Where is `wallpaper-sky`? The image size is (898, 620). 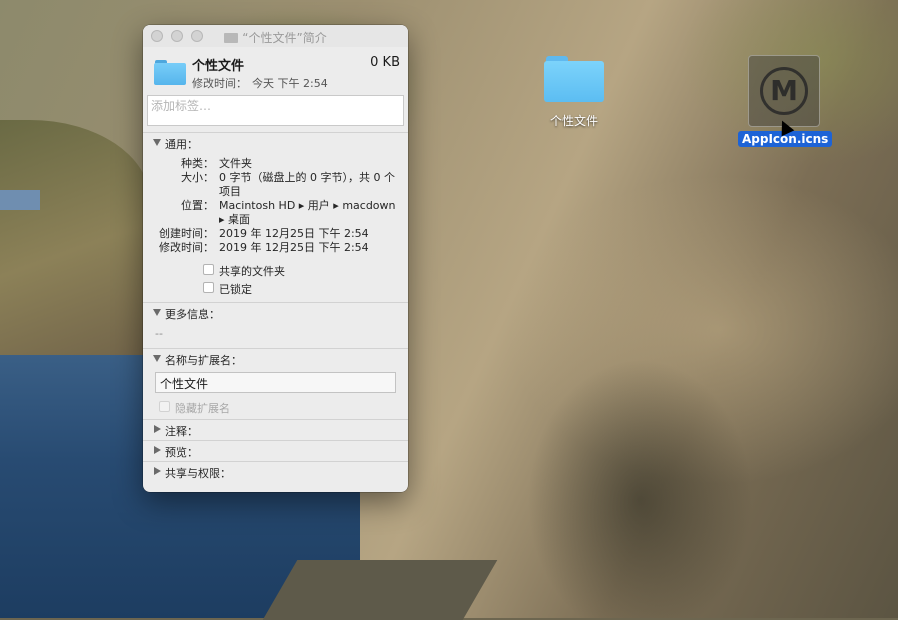
wallpaper-sky is located at coordinates (20, 200).